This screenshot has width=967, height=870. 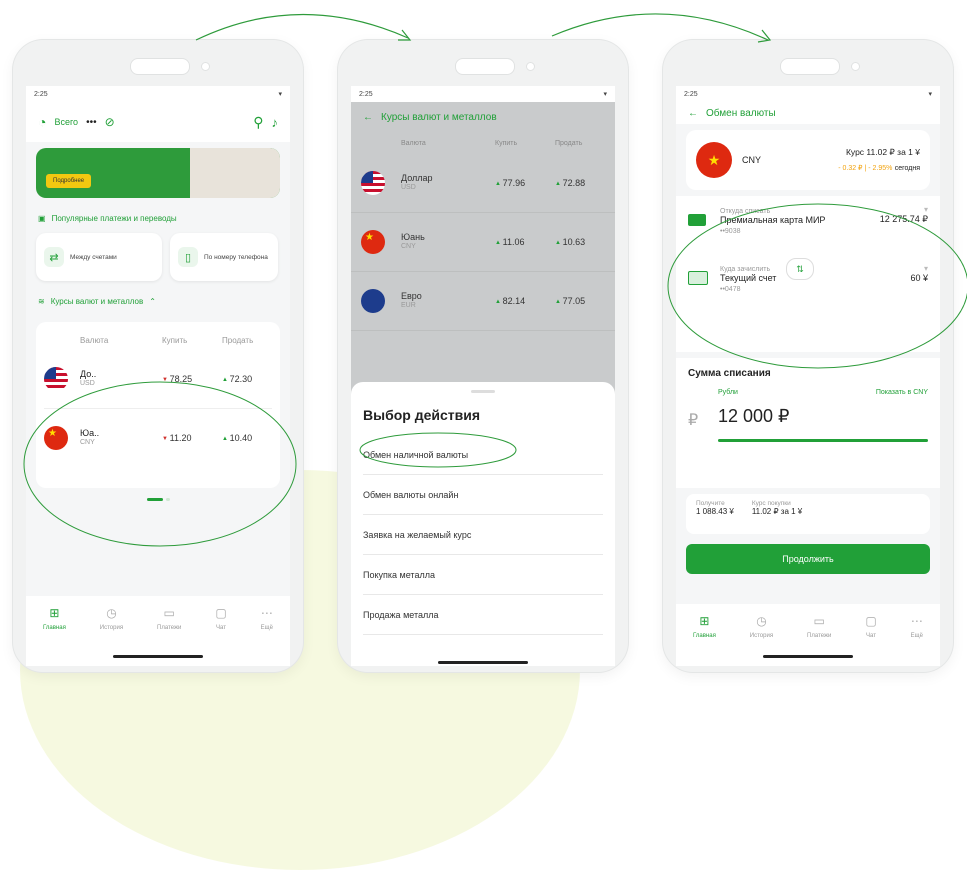 I want to click on promo-banner: Подробнее, so click(x=158, y=173).